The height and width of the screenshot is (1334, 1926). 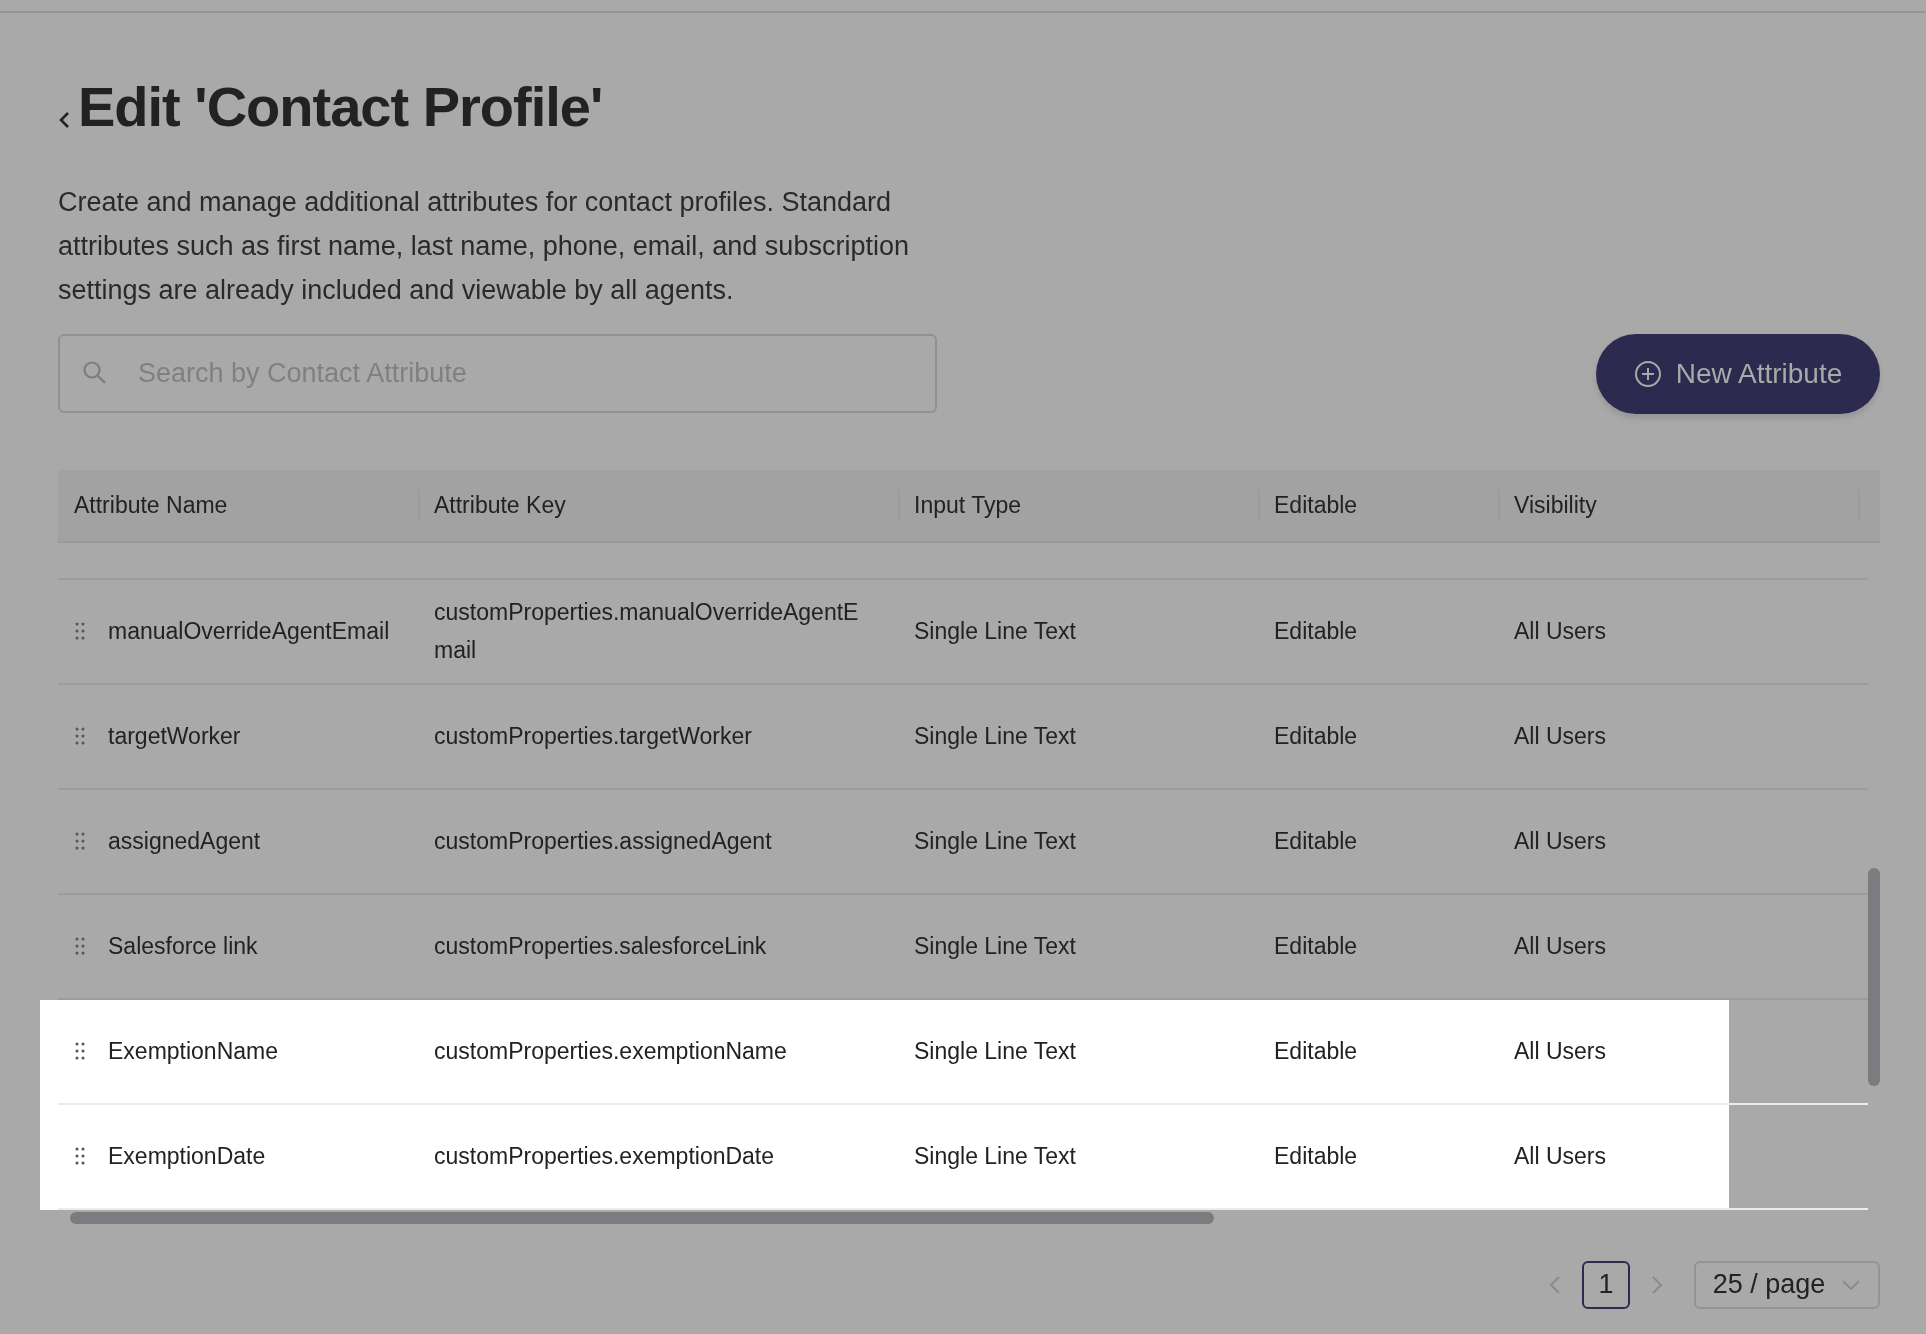 What do you see at coordinates (65, 119) in the screenshot?
I see `back-chevron-icon` at bounding box center [65, 119].